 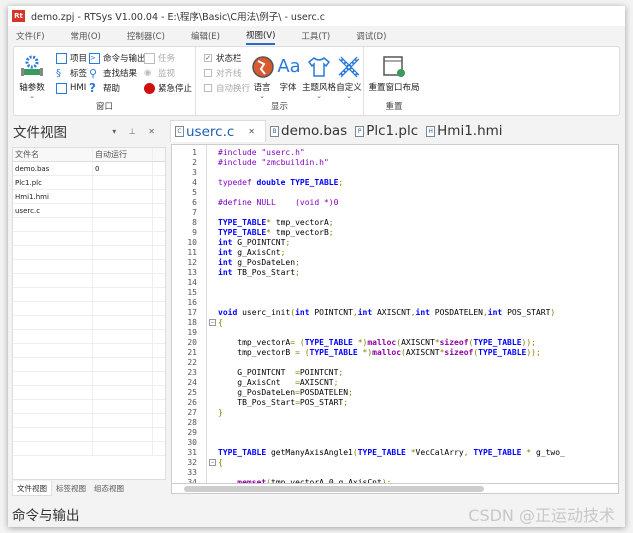 I want to click on language-button: 语言 ⌄, so click(x=262, y=77).